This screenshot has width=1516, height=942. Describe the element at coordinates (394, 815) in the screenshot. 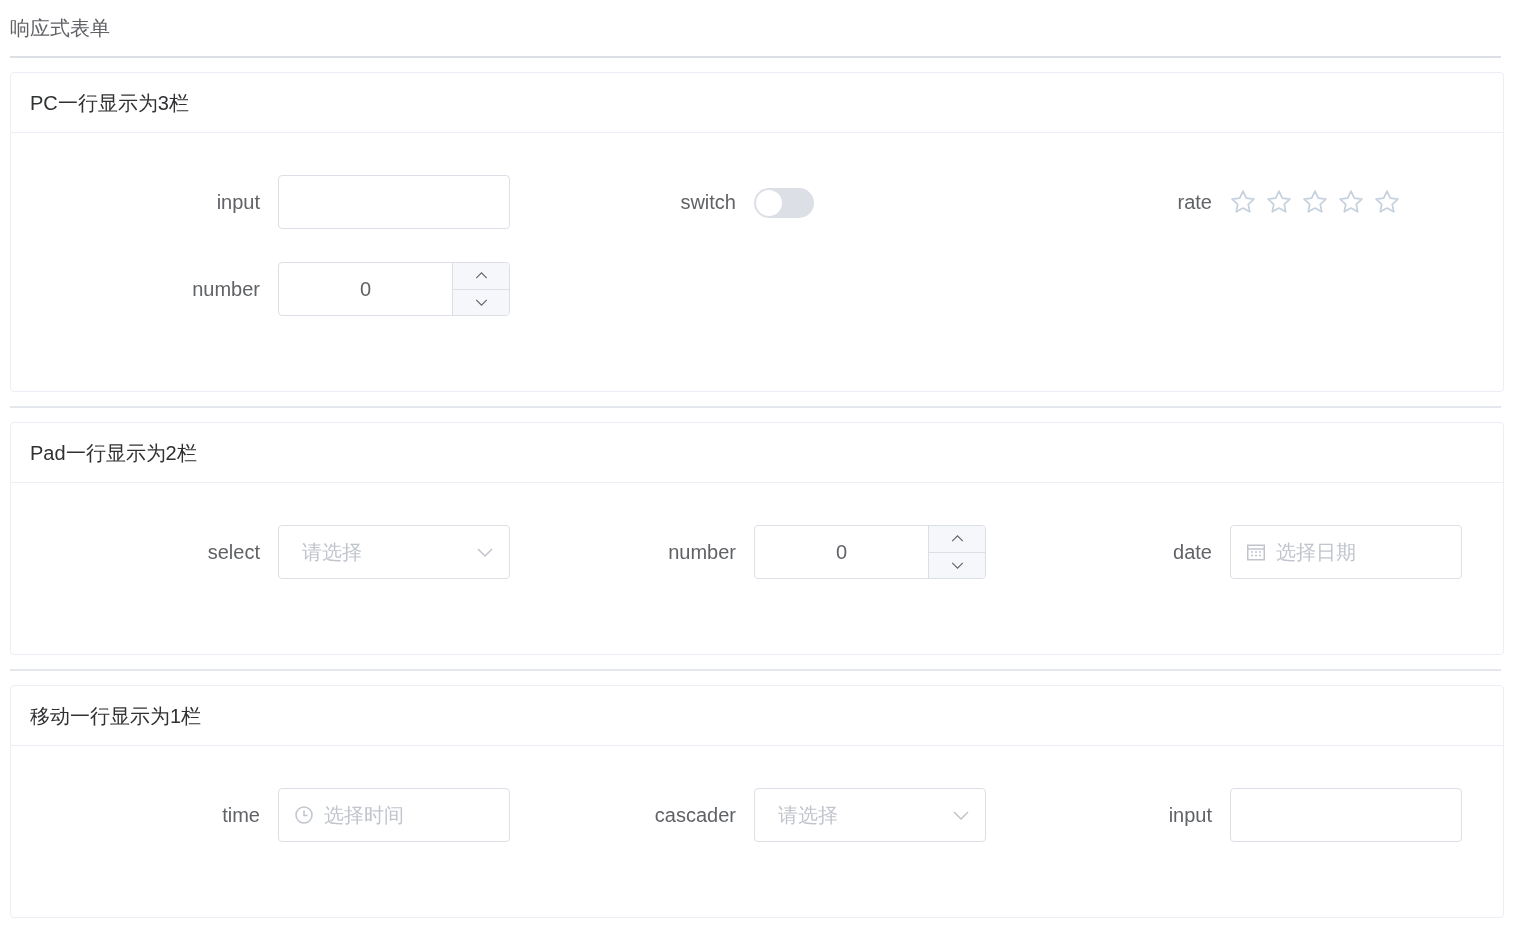

I see `time-field: 选择时间` at that location.